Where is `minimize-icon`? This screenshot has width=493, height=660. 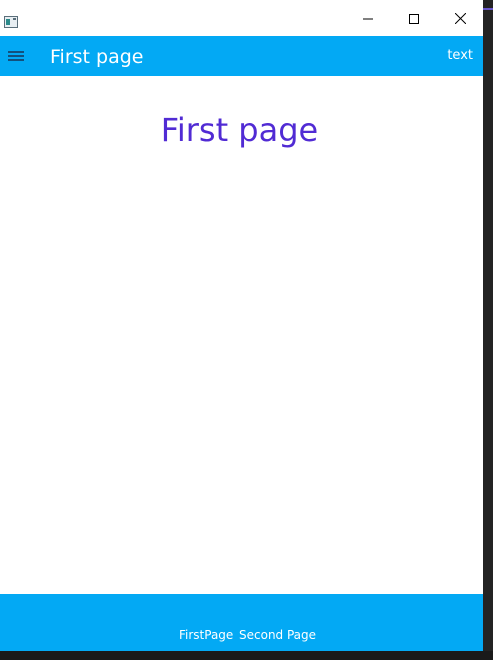 minimize-icon is located at coordinates (368, 18).